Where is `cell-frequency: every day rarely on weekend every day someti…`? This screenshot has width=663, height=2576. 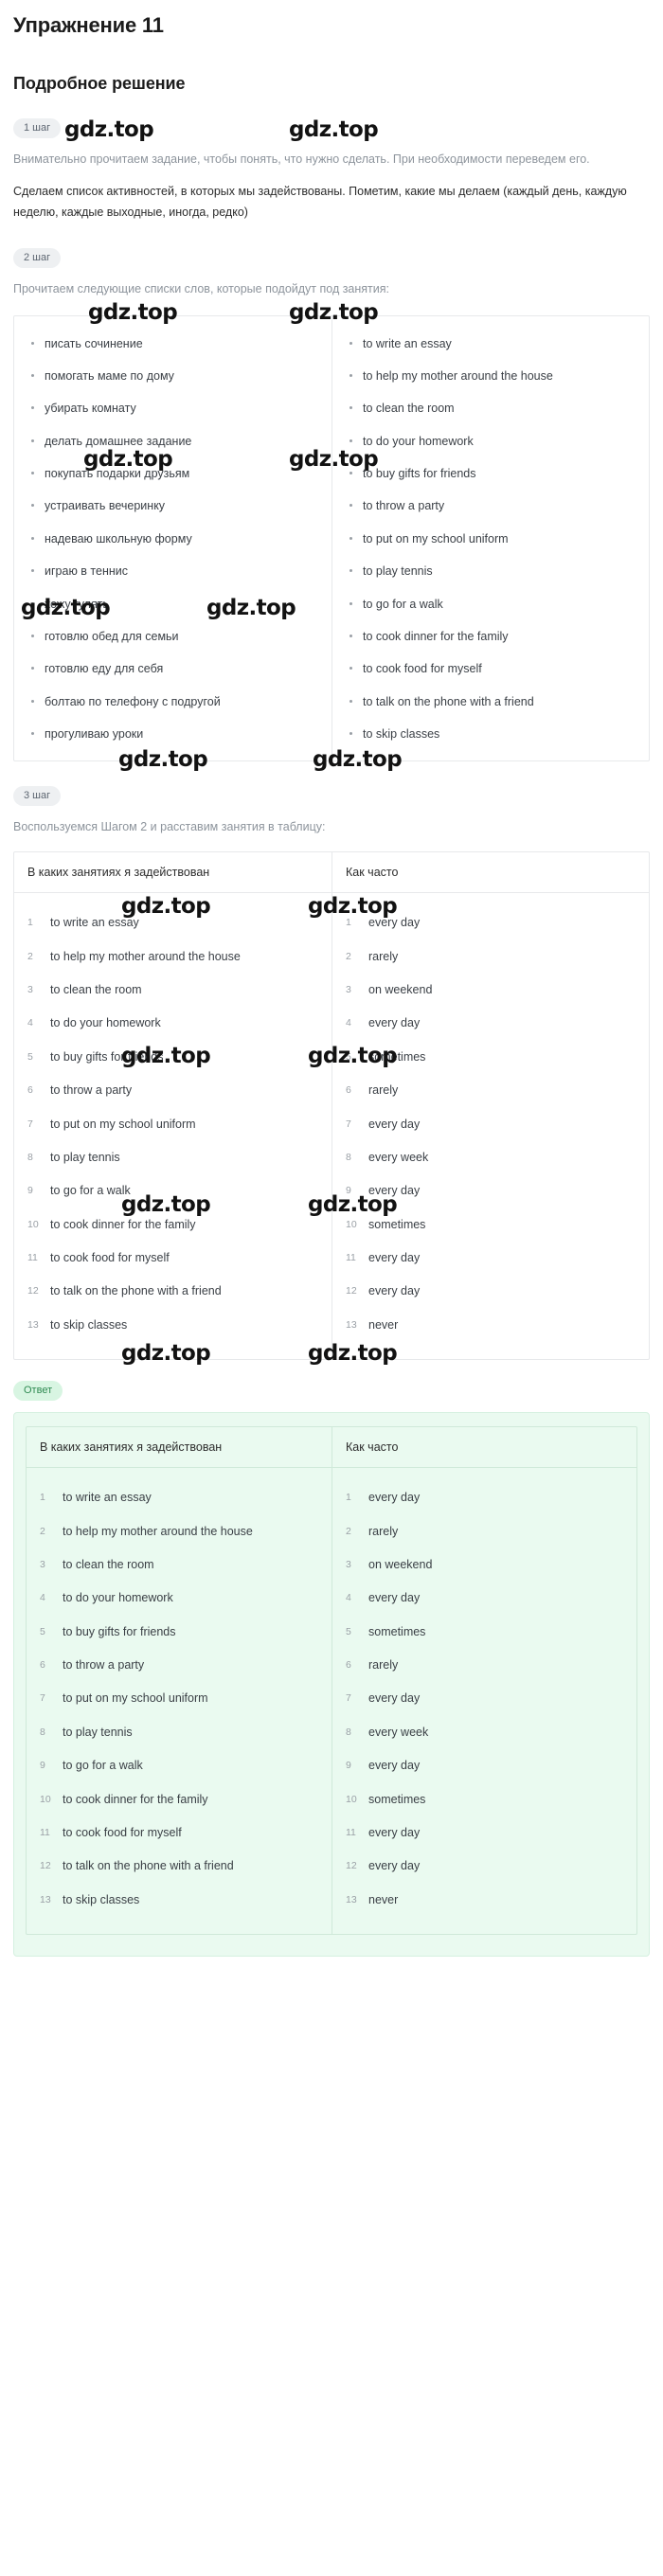 cell-frequency: every day rarely on weekend every day someti… is located at coordinates (490, 1126).